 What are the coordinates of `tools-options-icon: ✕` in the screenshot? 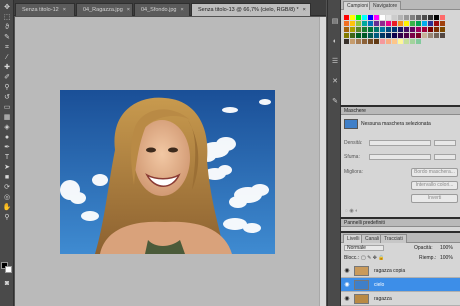 It's located at (335, 82).